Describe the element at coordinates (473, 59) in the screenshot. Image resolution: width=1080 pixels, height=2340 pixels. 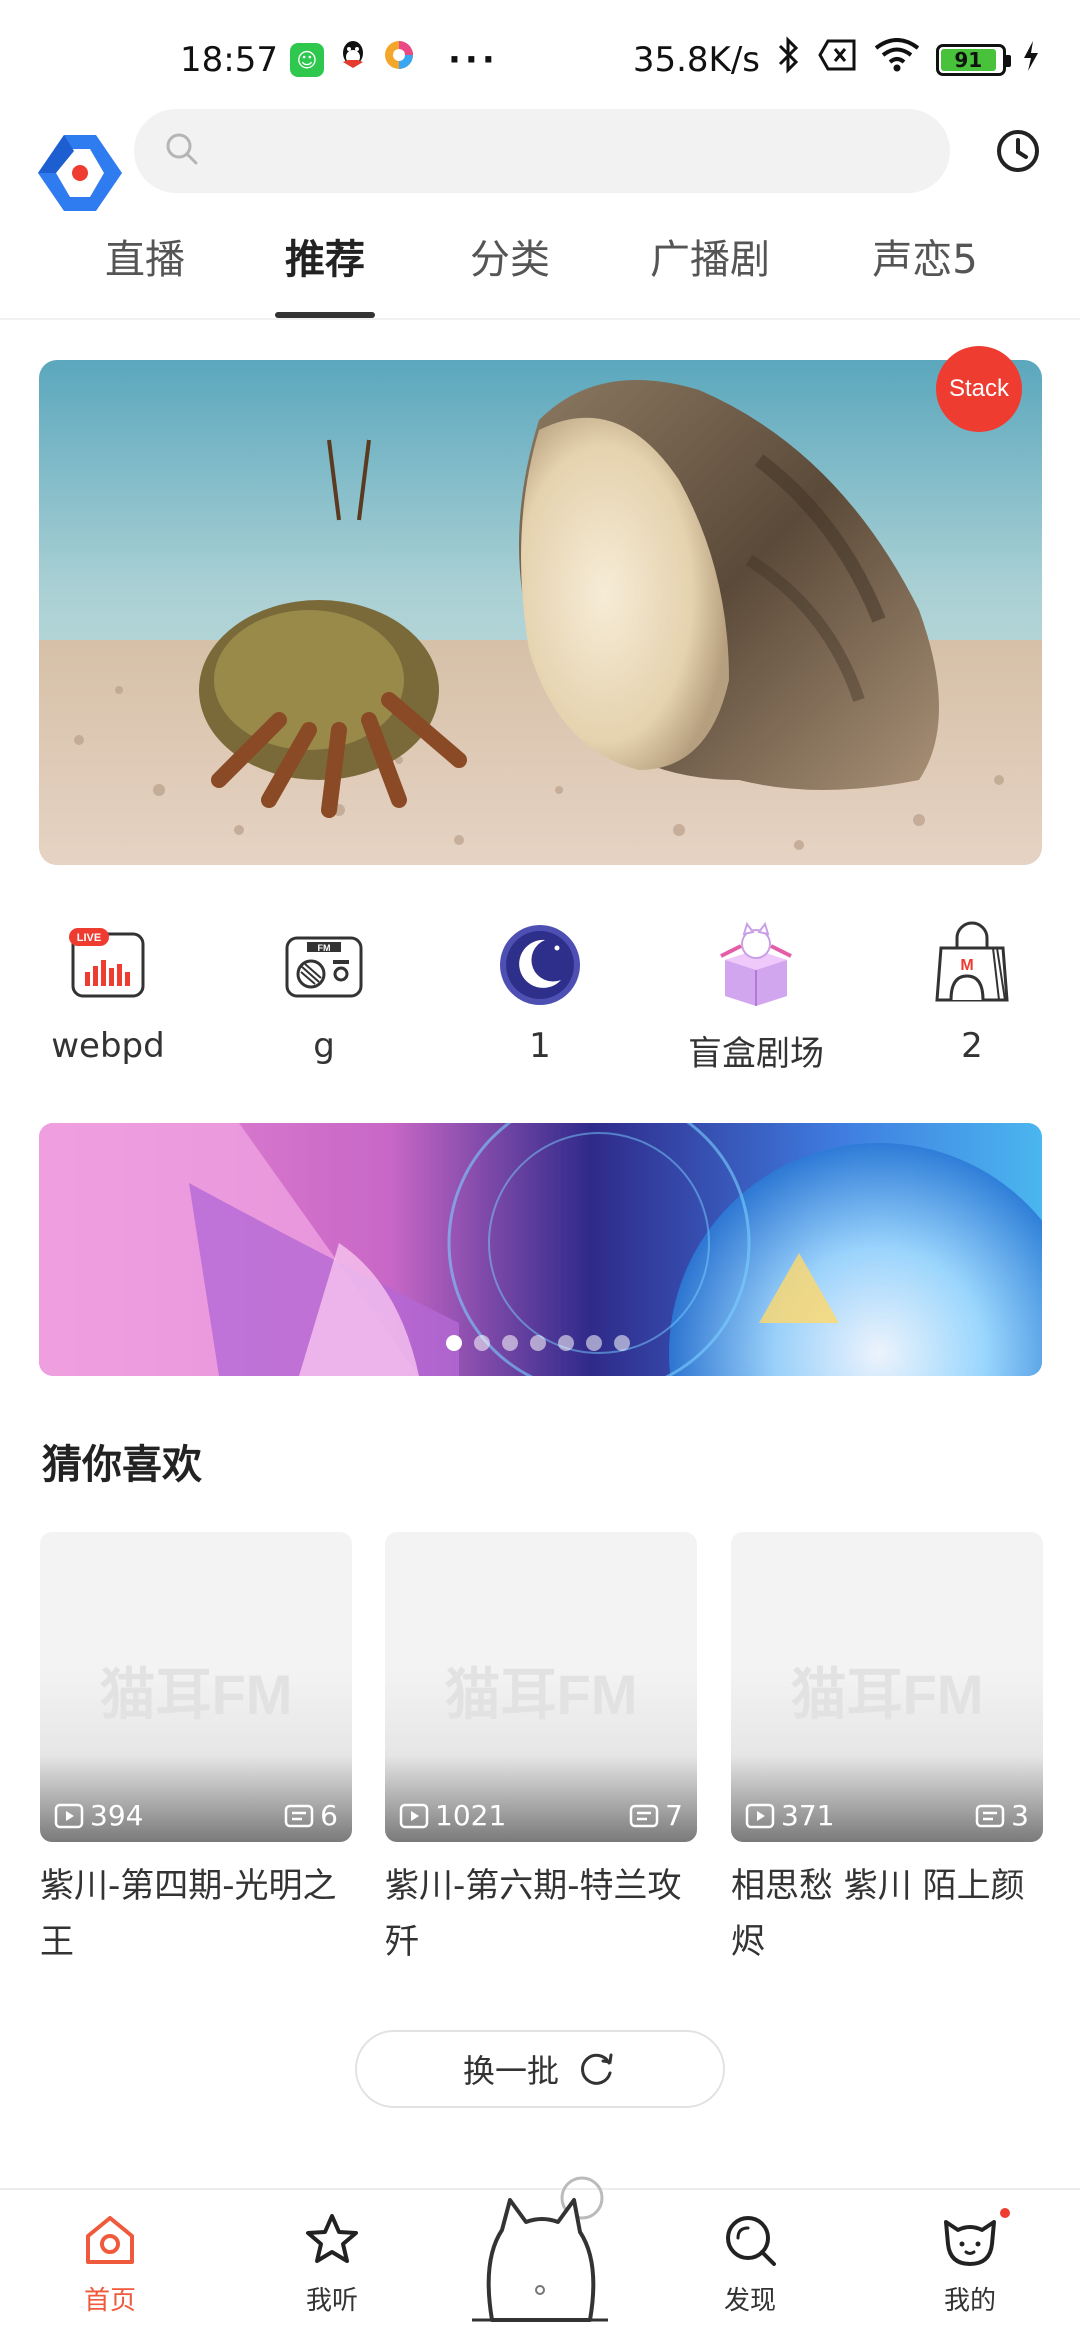
I see `more-notifications-icon: ···` at that location.